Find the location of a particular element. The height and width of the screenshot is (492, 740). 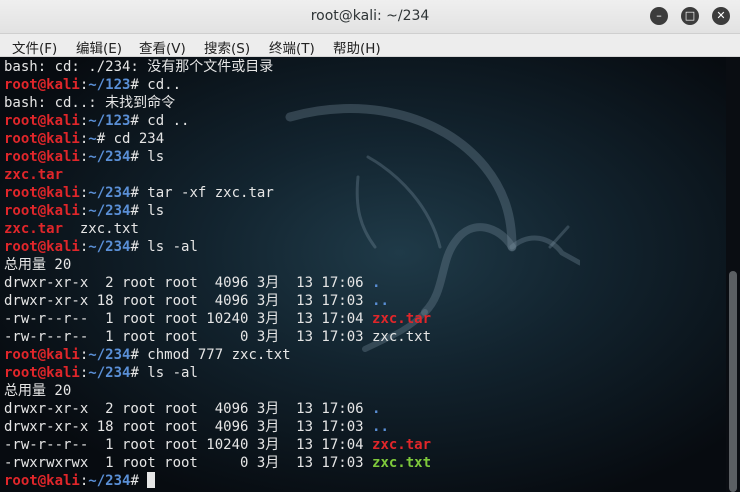

menu-terminal: 终端(T) is located at coordinates (292, 47).